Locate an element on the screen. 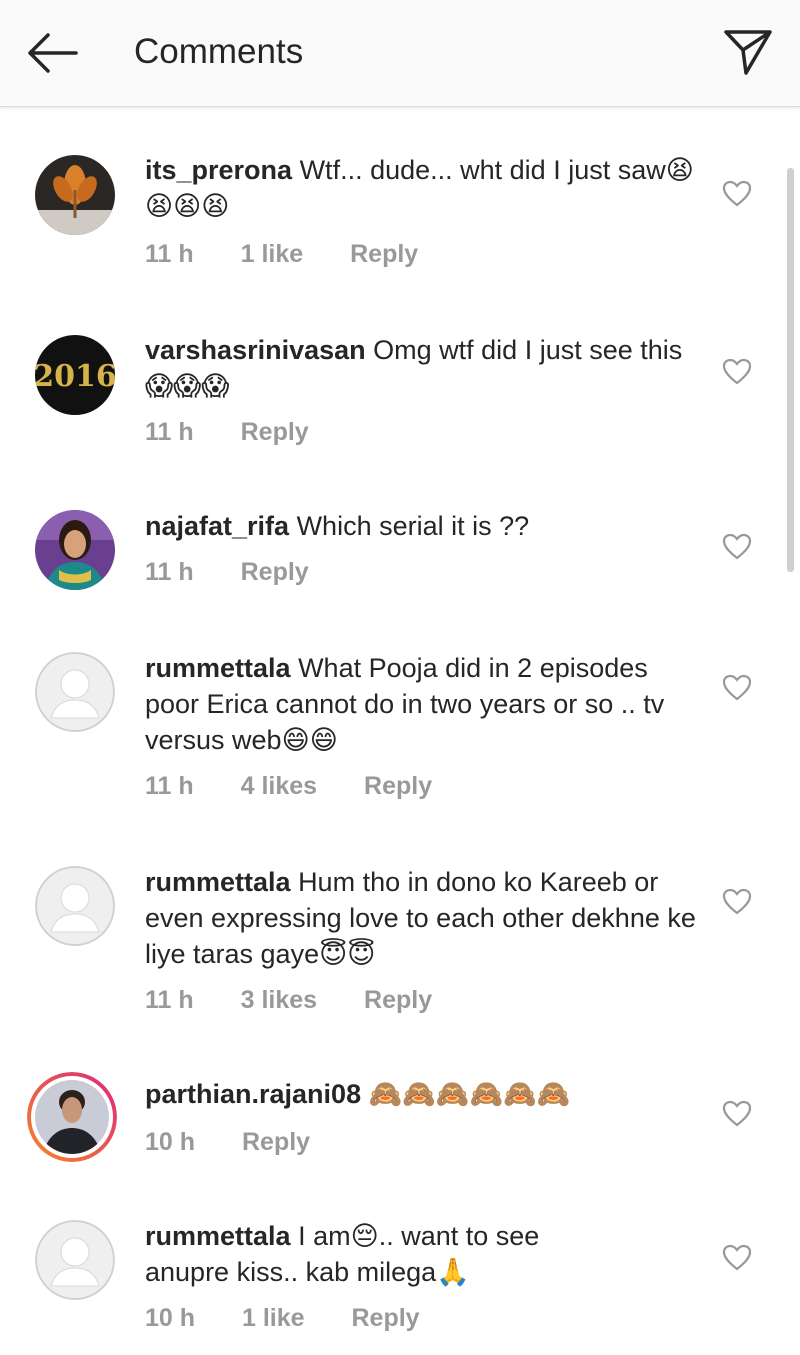 Image resolution: width=800 pixels, height=1355 pixels. comment-meta: 11 h 4 likes Reply is located at coordinates (308, 786).